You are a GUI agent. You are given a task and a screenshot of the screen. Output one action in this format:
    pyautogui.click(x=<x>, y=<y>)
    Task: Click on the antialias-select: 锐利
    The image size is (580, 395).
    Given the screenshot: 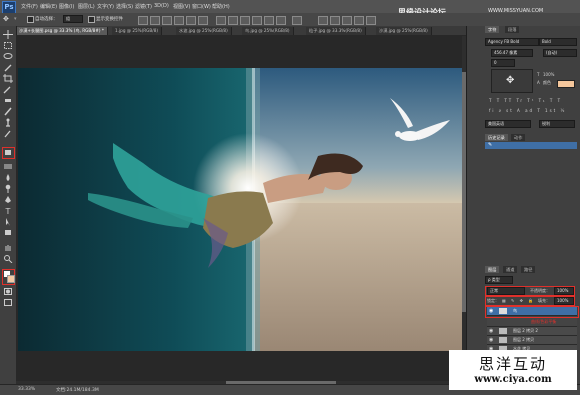 What is the action you would take?
    pyautogui.click(x=557, y=124)
    